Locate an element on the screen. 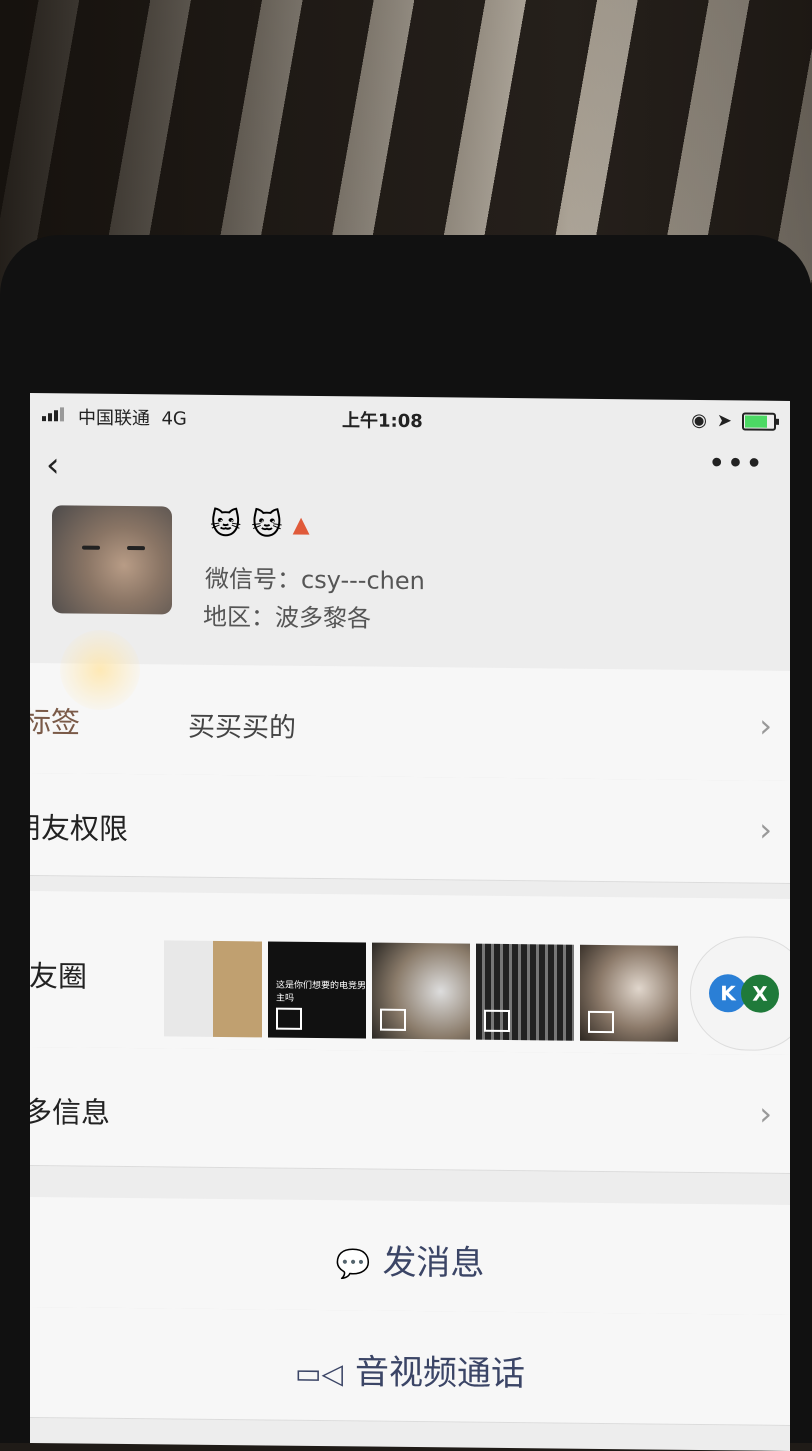 Image resolution: width=812 pixels, height=1451 pixels. location-icon: ➤ is located at coordinates (724, 421).